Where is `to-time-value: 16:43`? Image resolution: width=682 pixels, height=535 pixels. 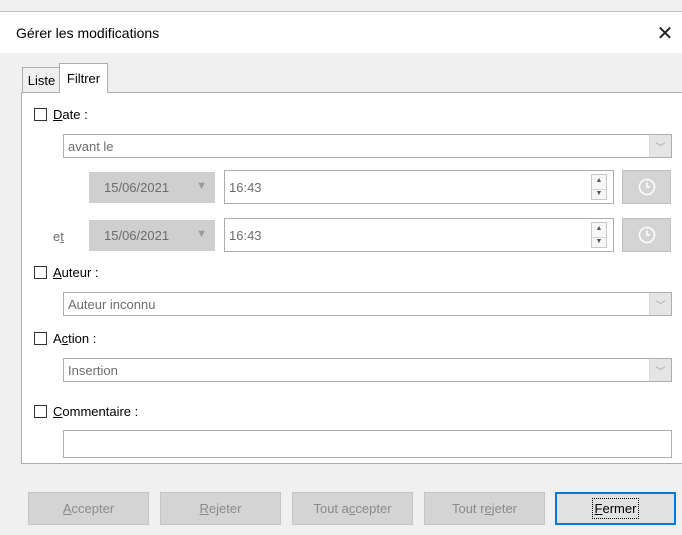
to-time-value: 16:43 is located at coordinates (245, 235).